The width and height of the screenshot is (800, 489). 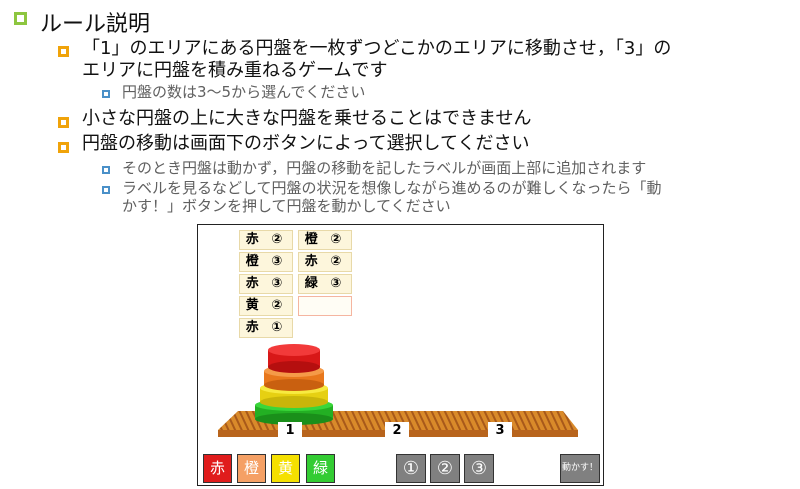 What do you see at coordinates (20, 18) in the screenshot?
I see `bullet-level1` at bounding box center [20, 18].